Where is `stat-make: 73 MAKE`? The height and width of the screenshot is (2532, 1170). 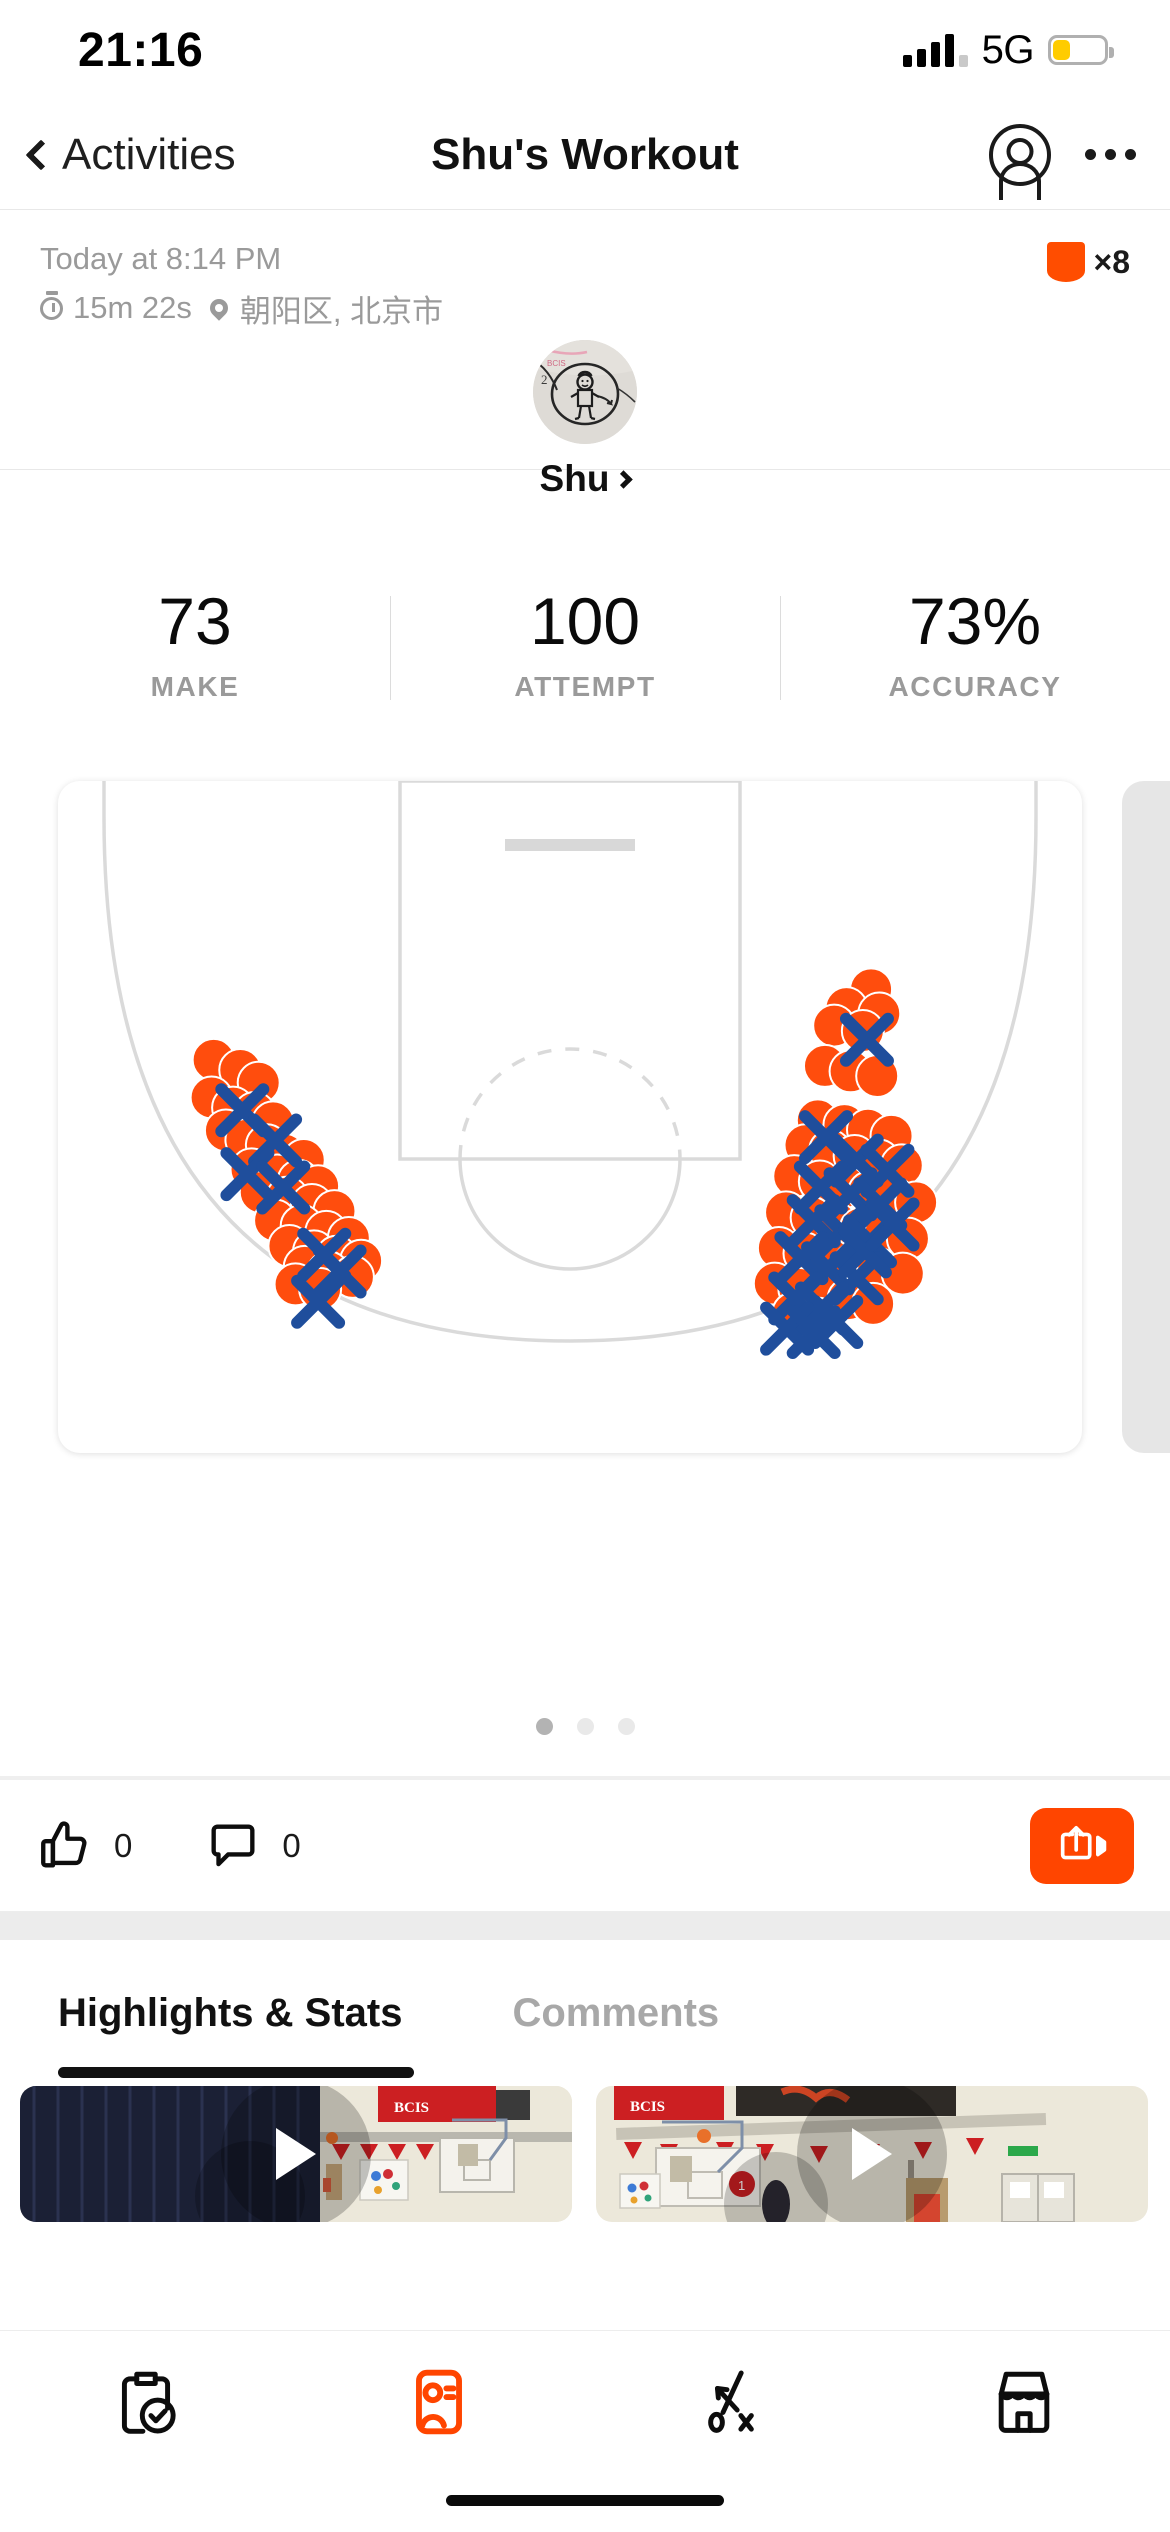 stat-make: 73 MAKE is located at coordinates (195, 645).